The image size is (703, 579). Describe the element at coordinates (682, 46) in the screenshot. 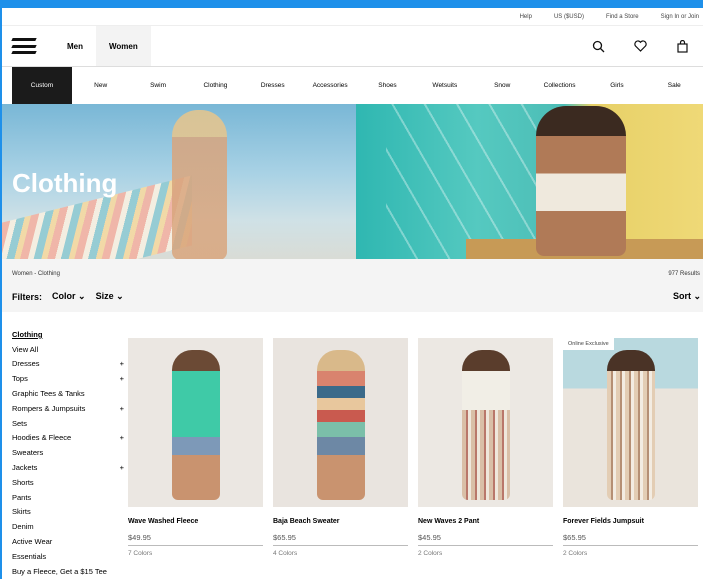

I see `shopping-bag-icon` at that location.